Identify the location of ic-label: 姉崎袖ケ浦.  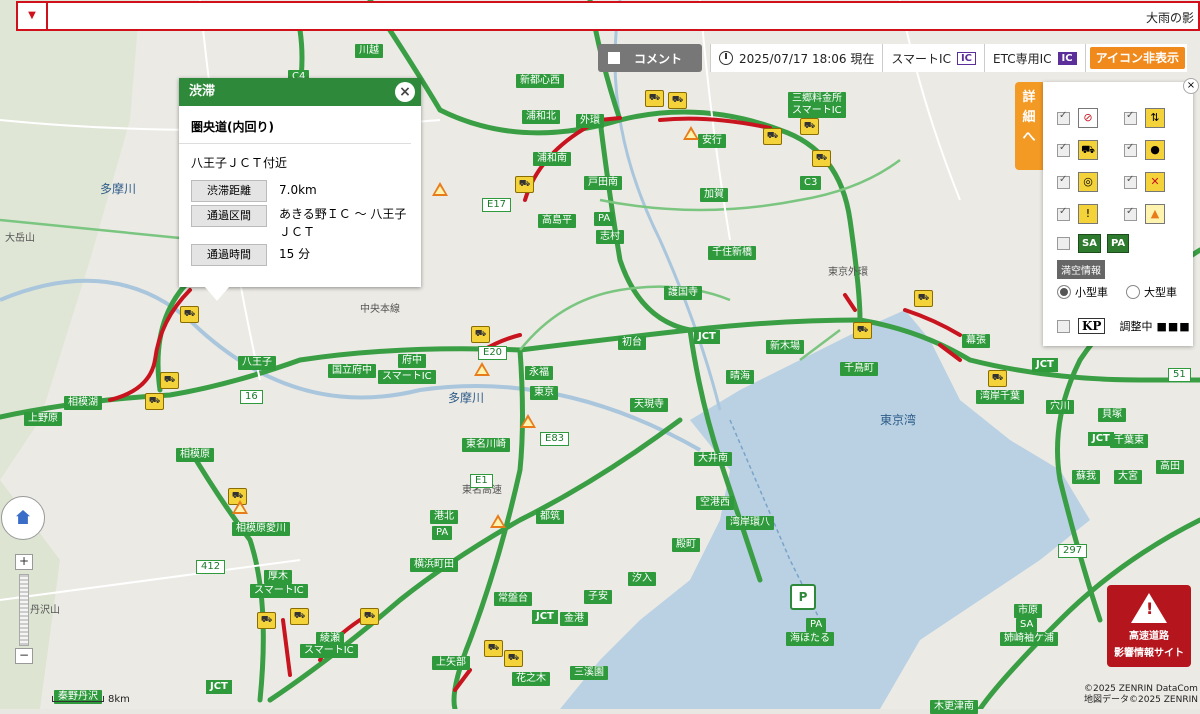
(1029, 639).